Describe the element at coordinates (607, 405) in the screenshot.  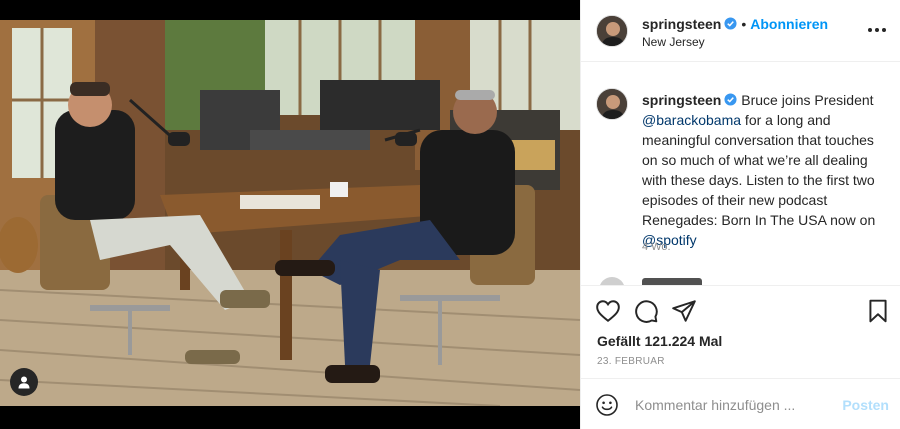
I see `emoji-icon` at that location.